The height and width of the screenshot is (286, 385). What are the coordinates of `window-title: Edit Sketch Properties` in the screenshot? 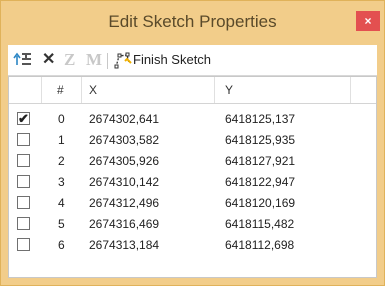 It's located at (192, 21).